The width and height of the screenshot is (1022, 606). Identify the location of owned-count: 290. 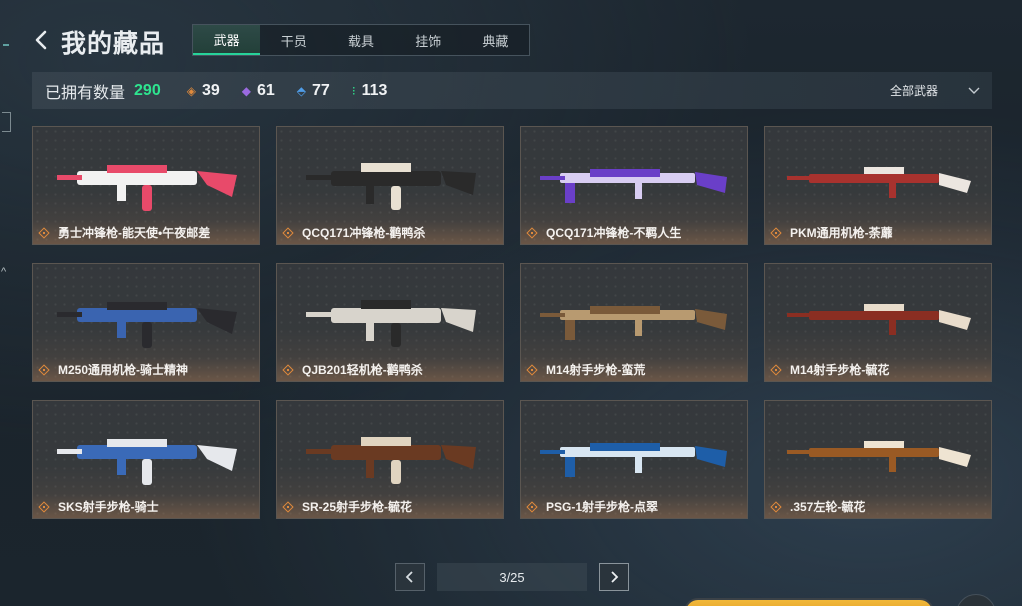
(147, 90).